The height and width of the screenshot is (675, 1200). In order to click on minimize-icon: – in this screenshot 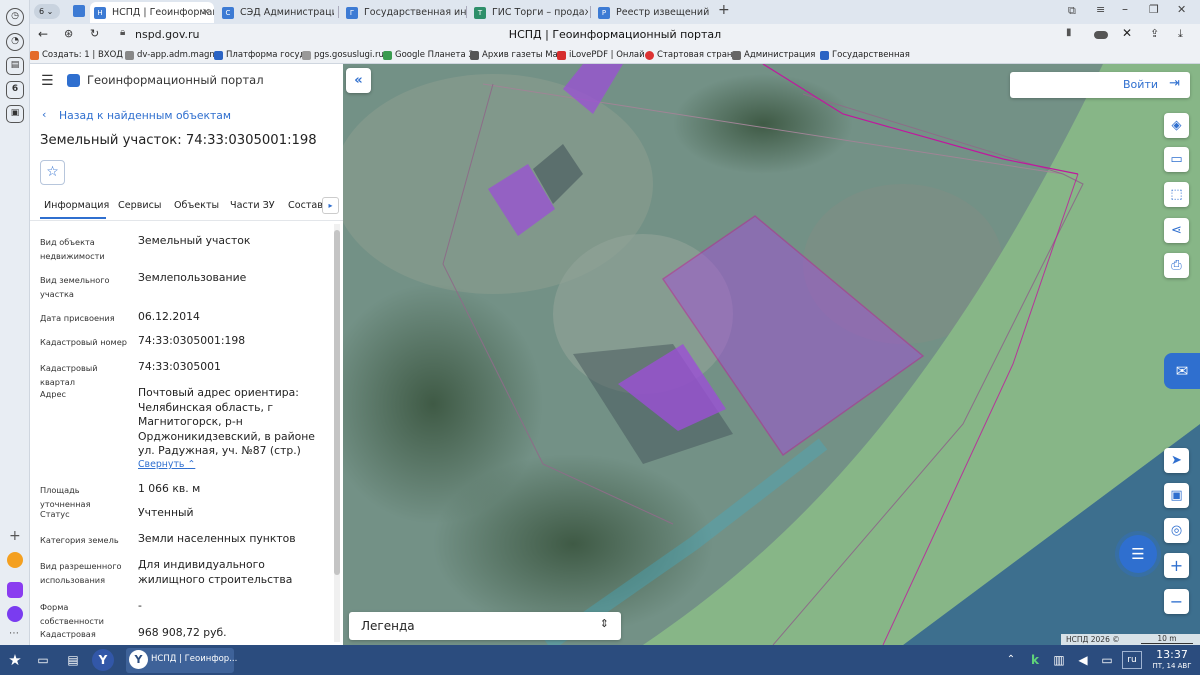, I will do `click(1125, 9)`.